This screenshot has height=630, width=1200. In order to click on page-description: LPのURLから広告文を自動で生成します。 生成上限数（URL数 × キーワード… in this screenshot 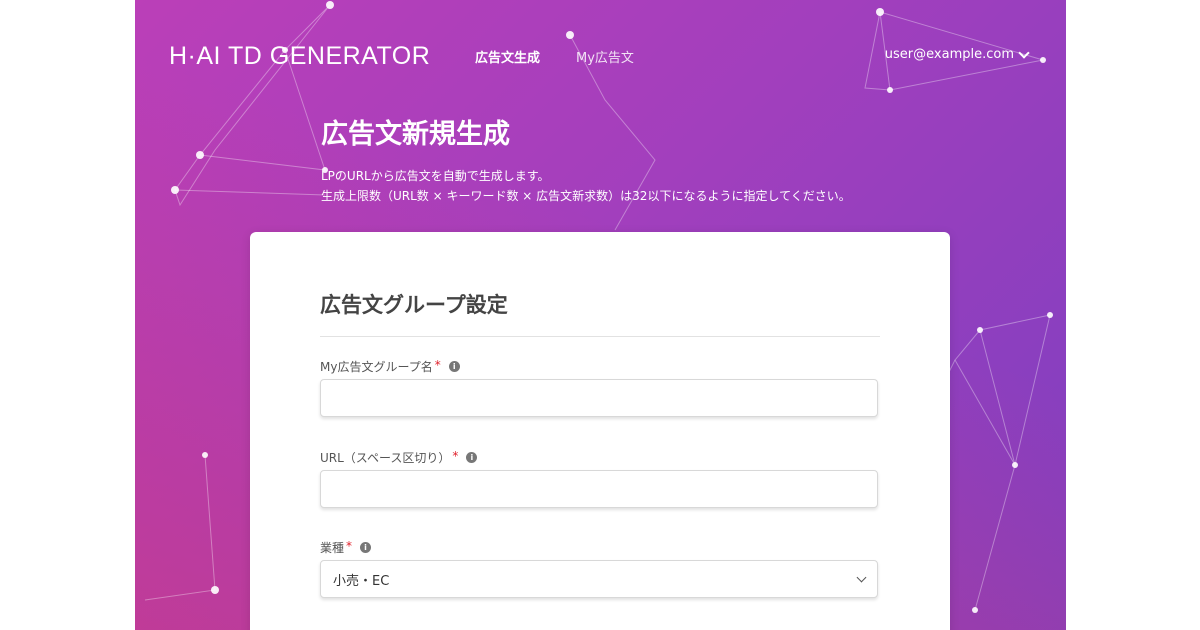, I will do `click(586, 186)`.